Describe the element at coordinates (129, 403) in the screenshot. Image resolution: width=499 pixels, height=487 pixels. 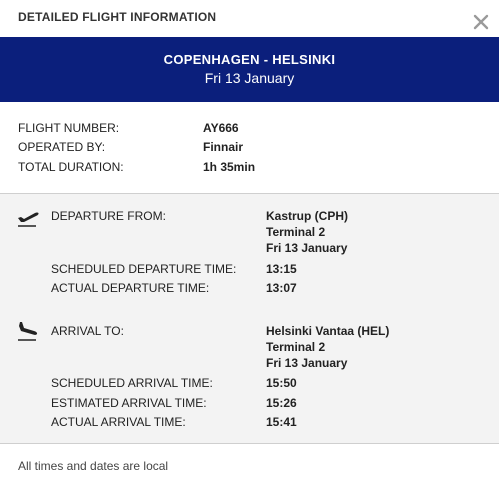
I see `estimated-arrival-label: ESTIMATED ARRIVAL TIME:` at that location.